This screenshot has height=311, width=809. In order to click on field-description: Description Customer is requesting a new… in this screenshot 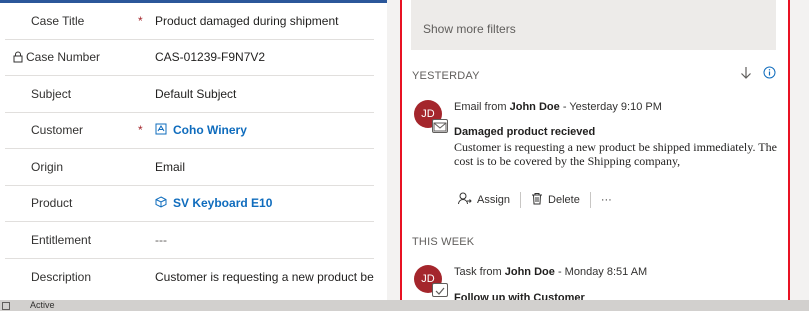, I will do `click(189, 277)`.